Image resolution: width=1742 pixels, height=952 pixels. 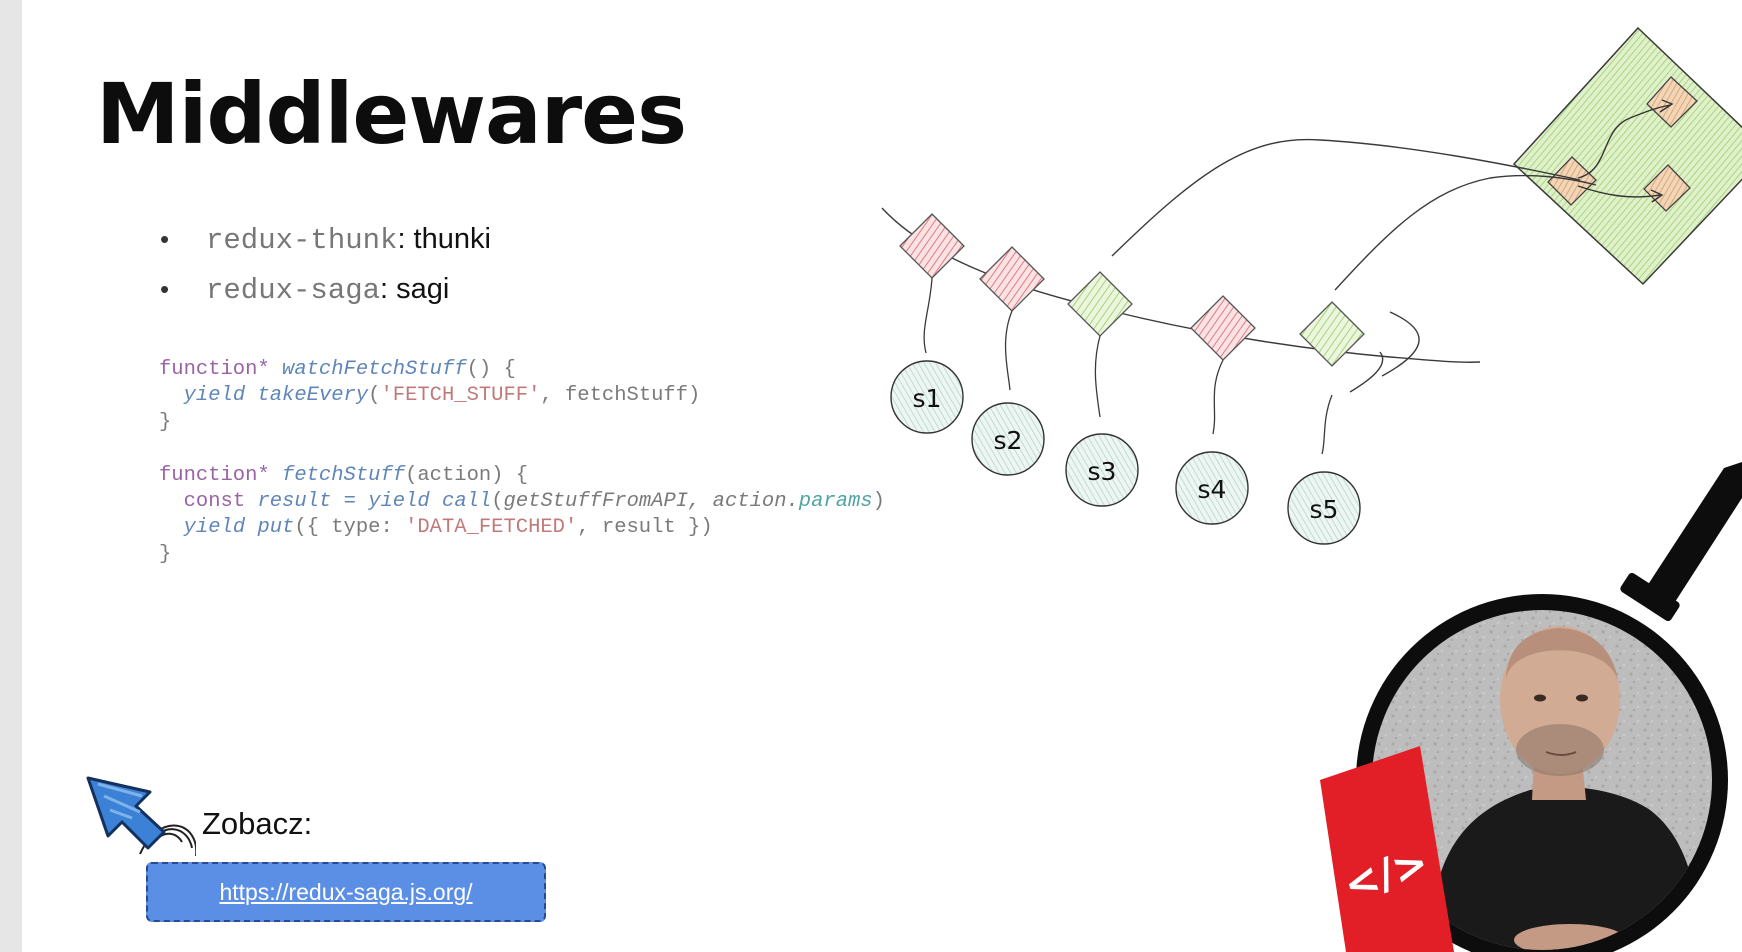 I want to click on bullet-text: : thunki, so click(x=444, y=239).